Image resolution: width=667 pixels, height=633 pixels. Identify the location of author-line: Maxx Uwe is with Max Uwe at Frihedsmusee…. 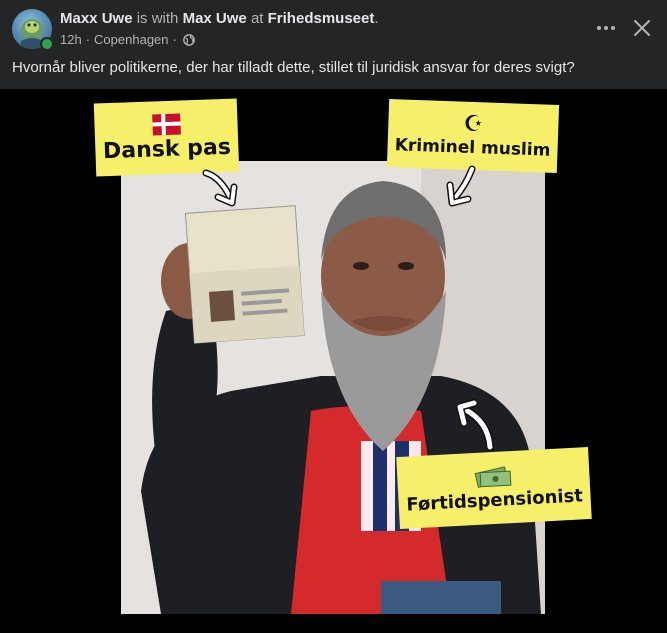
(219, 18).